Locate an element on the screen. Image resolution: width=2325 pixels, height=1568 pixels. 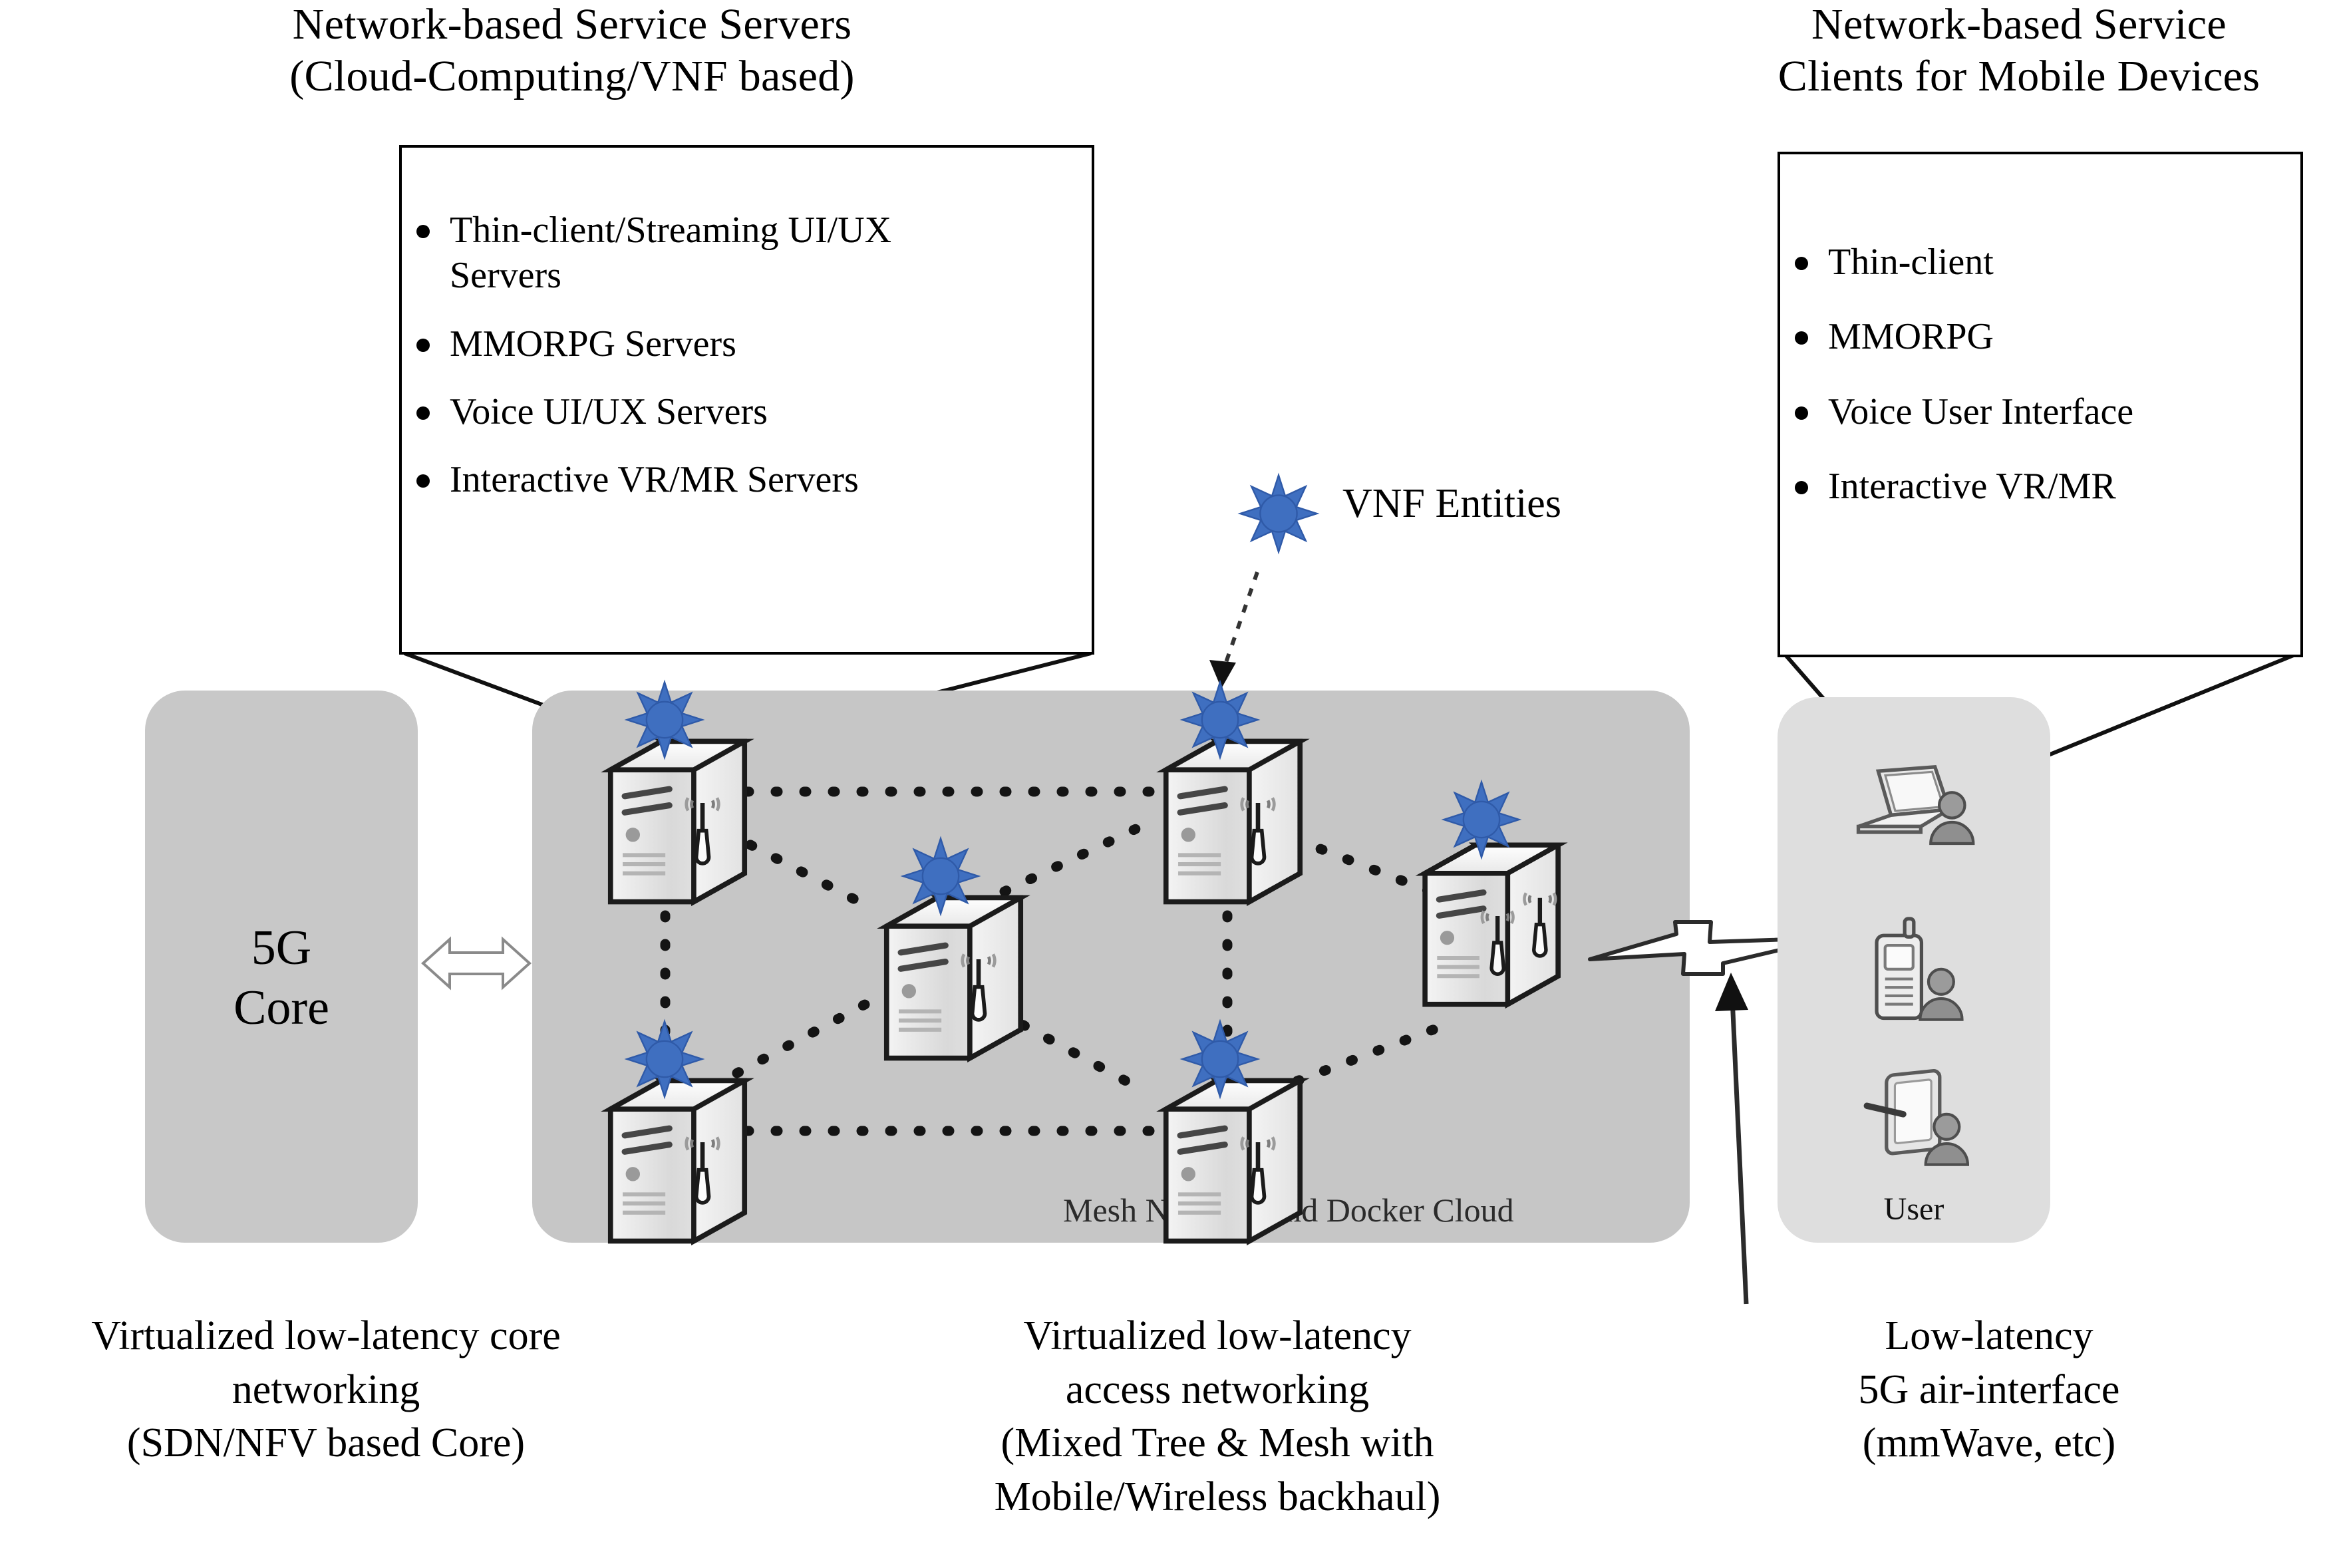
core-caption-line: (SDN/NFV based Core) is located at coordinates (326, 1443).